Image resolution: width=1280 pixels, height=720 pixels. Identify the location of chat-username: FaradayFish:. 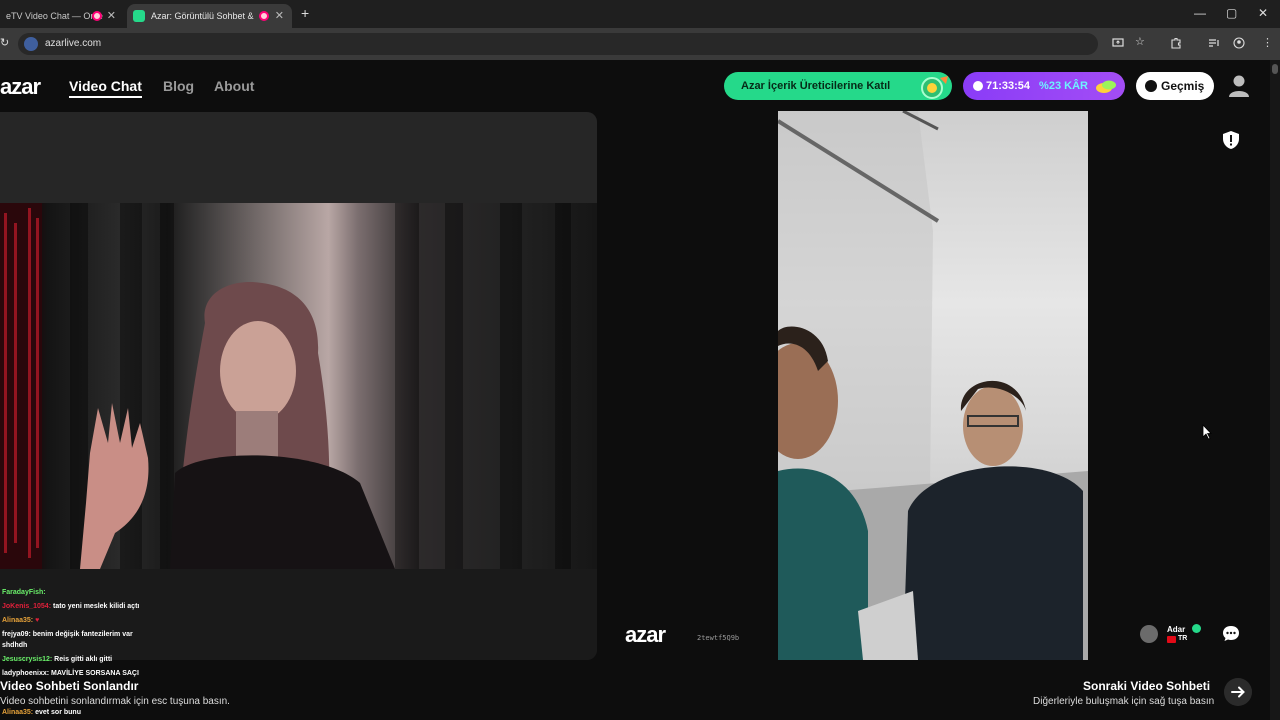
(24, 592).